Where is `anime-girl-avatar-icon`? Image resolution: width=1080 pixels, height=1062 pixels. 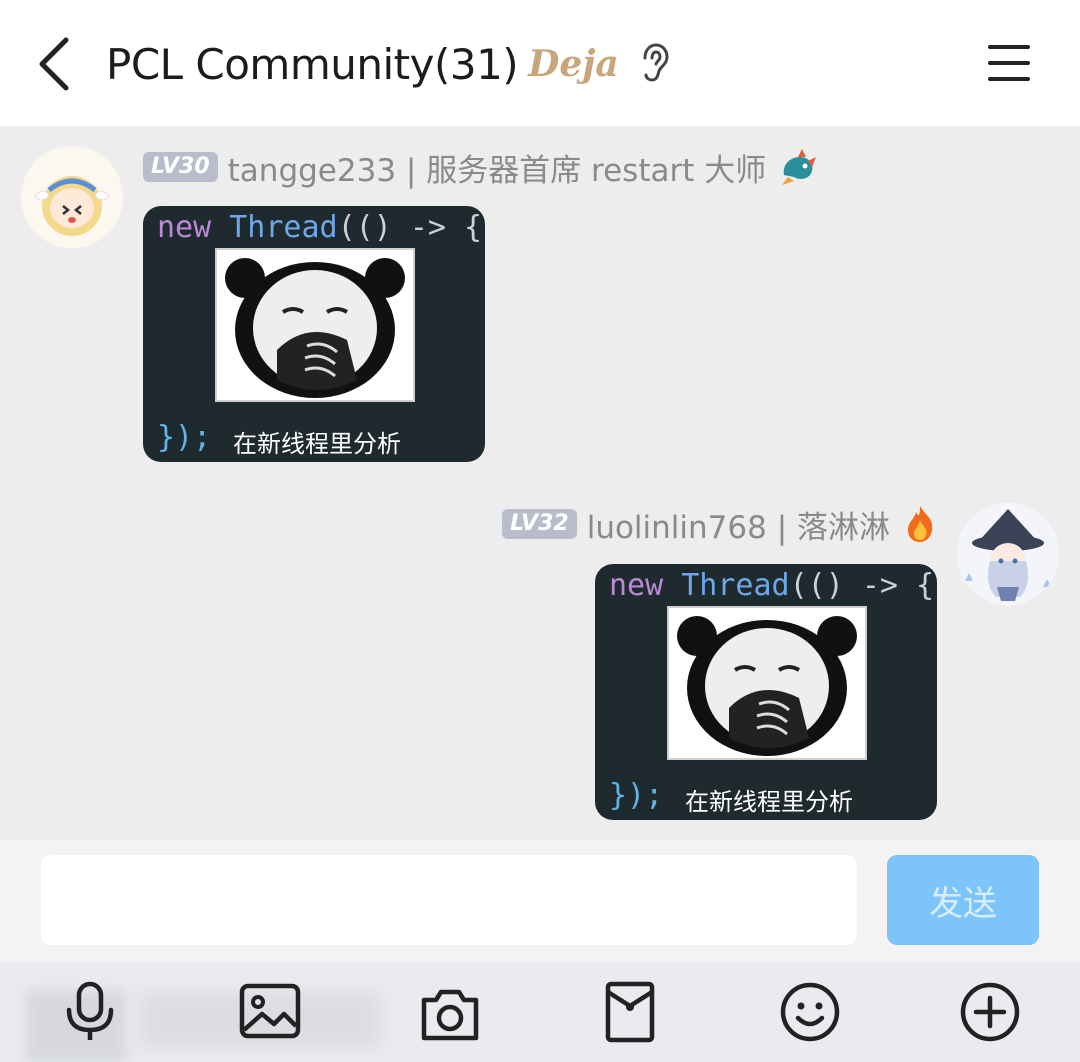 anime-girl-avatar-icon is located at coordinates (72, 197).